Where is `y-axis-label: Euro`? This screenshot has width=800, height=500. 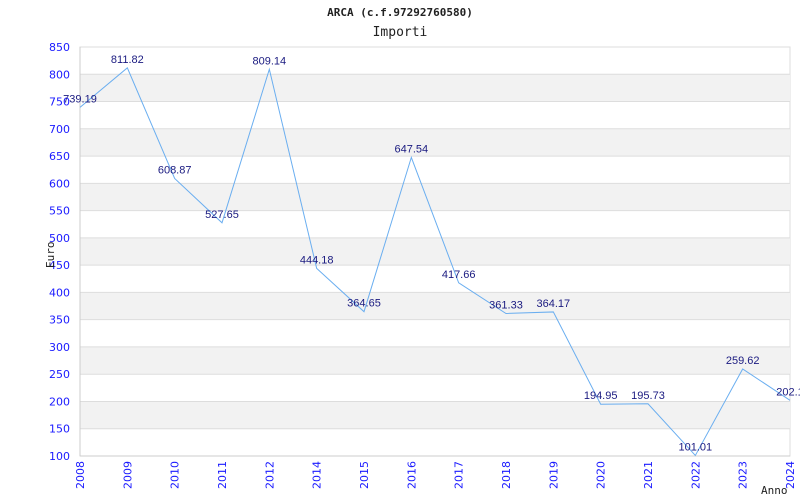 y-axis-label: Euro is located at coordinates (50, 255).